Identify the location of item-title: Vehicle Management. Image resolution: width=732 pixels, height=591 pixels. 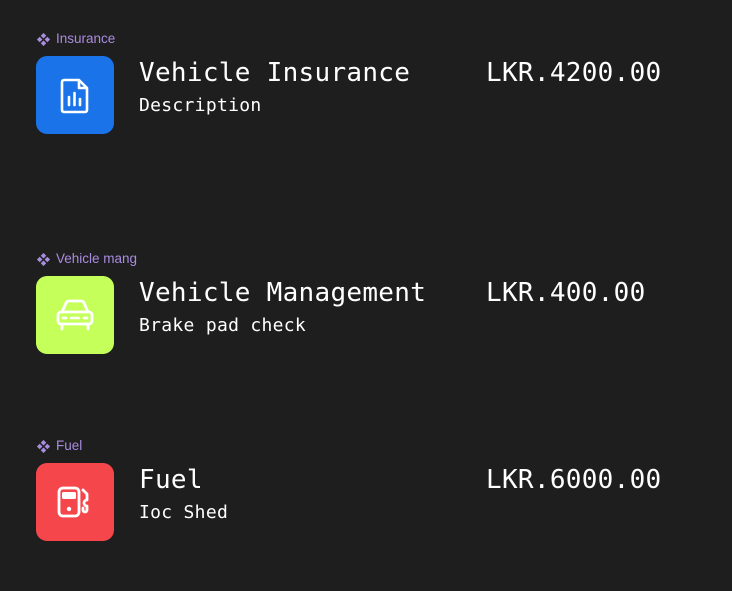
(283, 293).